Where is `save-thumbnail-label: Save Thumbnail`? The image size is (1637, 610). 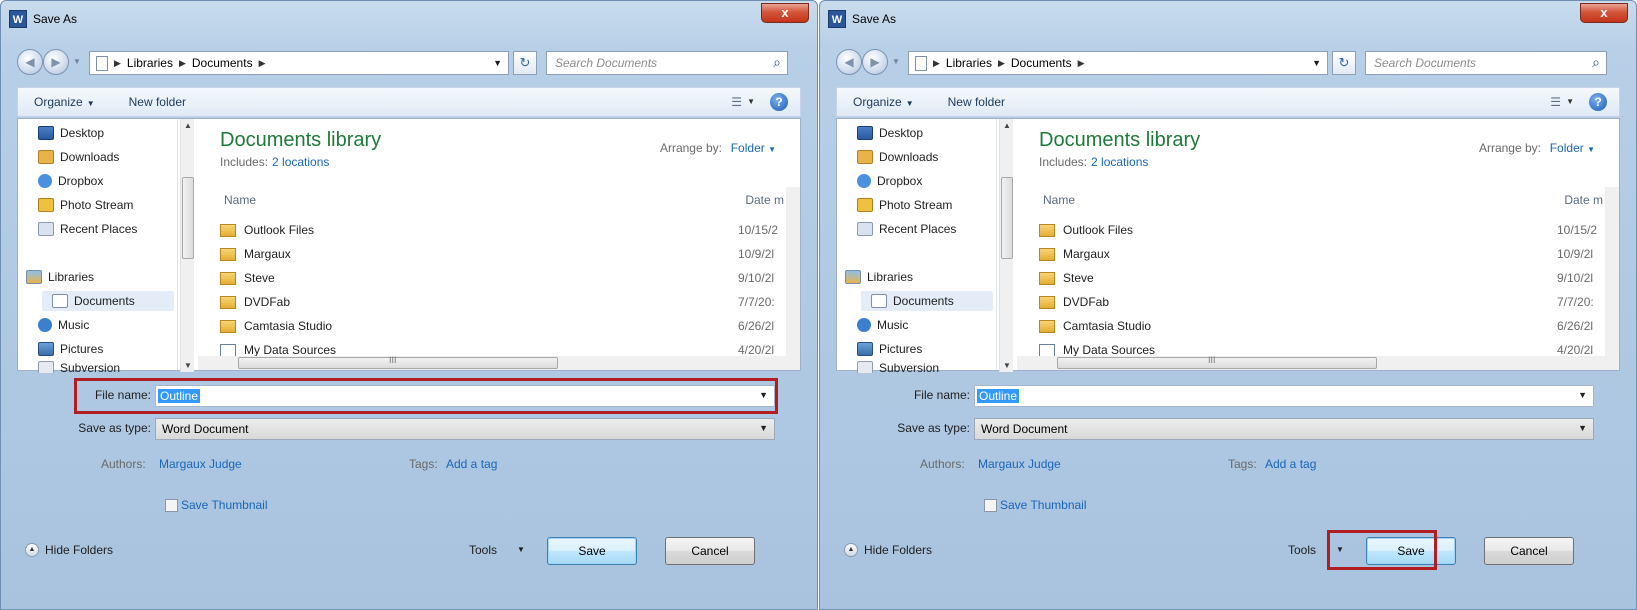
save-thumbnail-label: Save Thumbnail is located at coordinates (224, 505).